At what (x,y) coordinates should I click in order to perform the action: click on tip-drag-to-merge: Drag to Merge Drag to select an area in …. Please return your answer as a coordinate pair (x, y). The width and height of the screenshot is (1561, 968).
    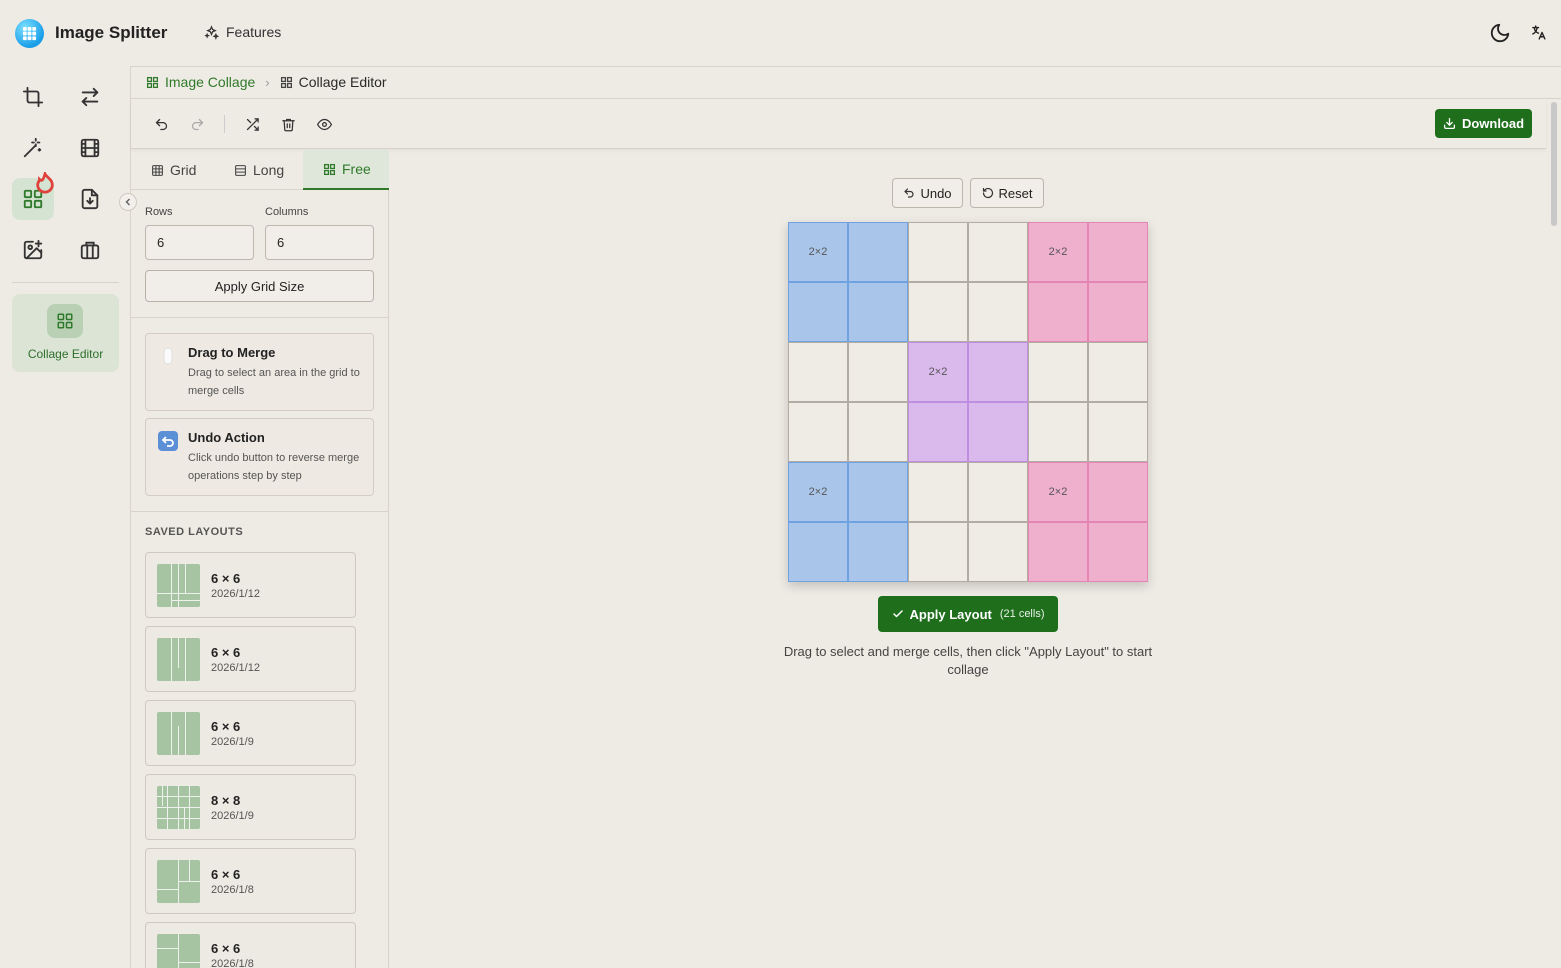
    Looking at the image, I should click on (259, 372).